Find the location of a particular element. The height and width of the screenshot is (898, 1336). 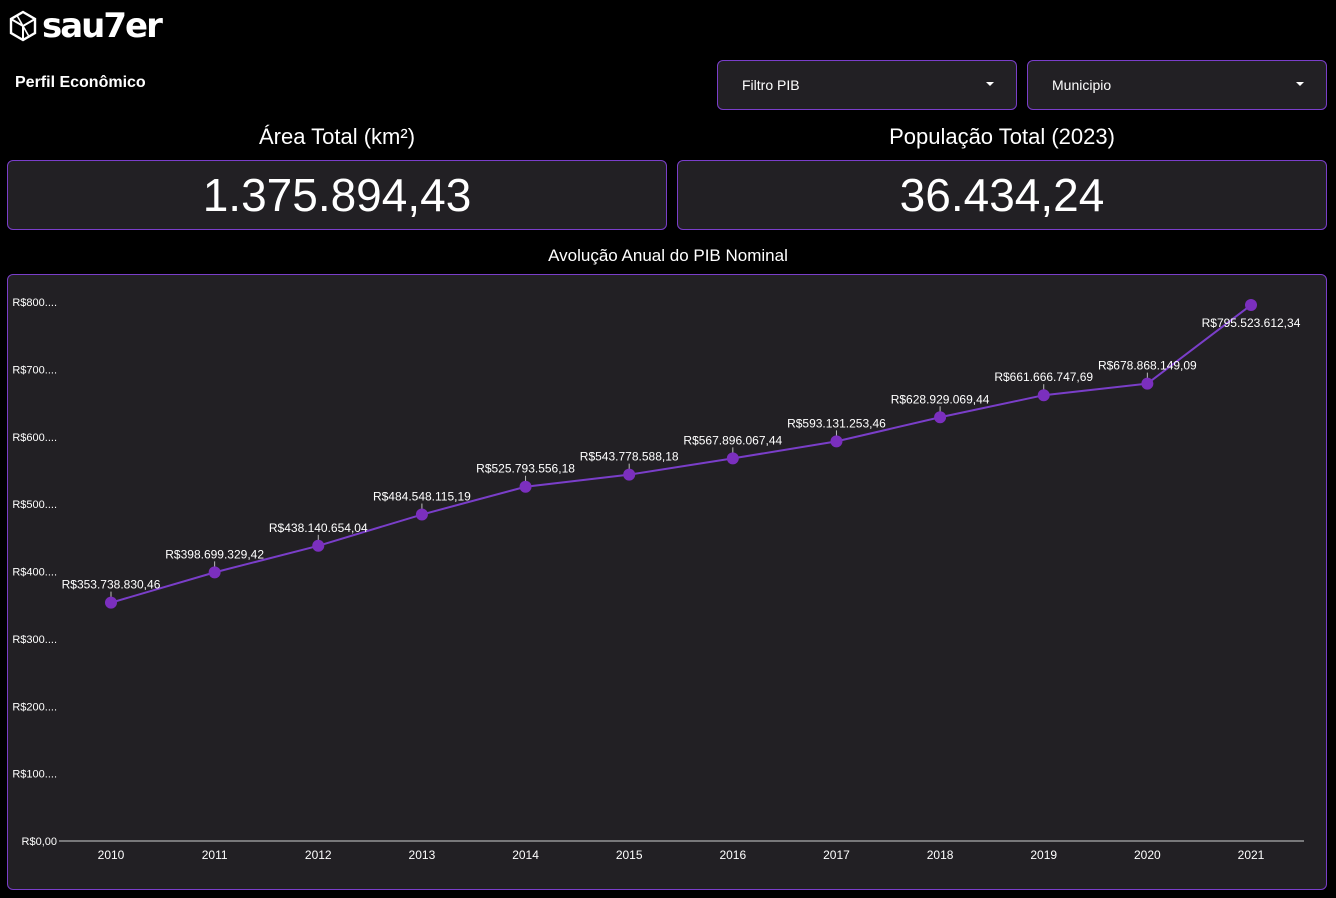

data-label: R$398.699.329,42 is located at coordinates (214, 554).